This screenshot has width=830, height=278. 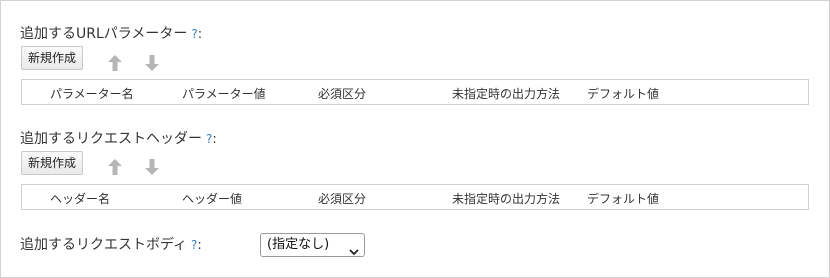 I want to click on column-header-header-value: ヘッダー値, so click(x=212, y=199).